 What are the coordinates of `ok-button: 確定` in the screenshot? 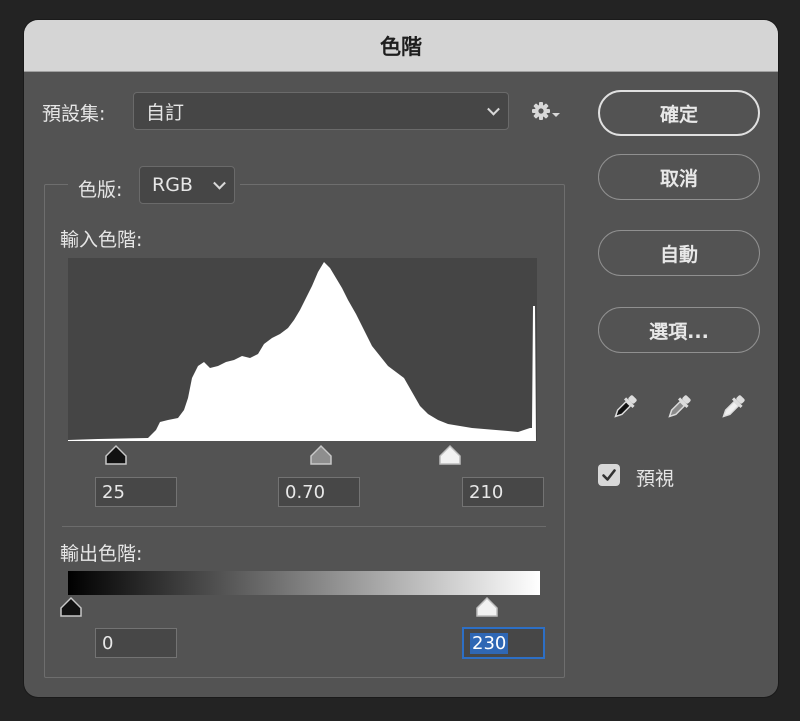 It's located at (679, 113).